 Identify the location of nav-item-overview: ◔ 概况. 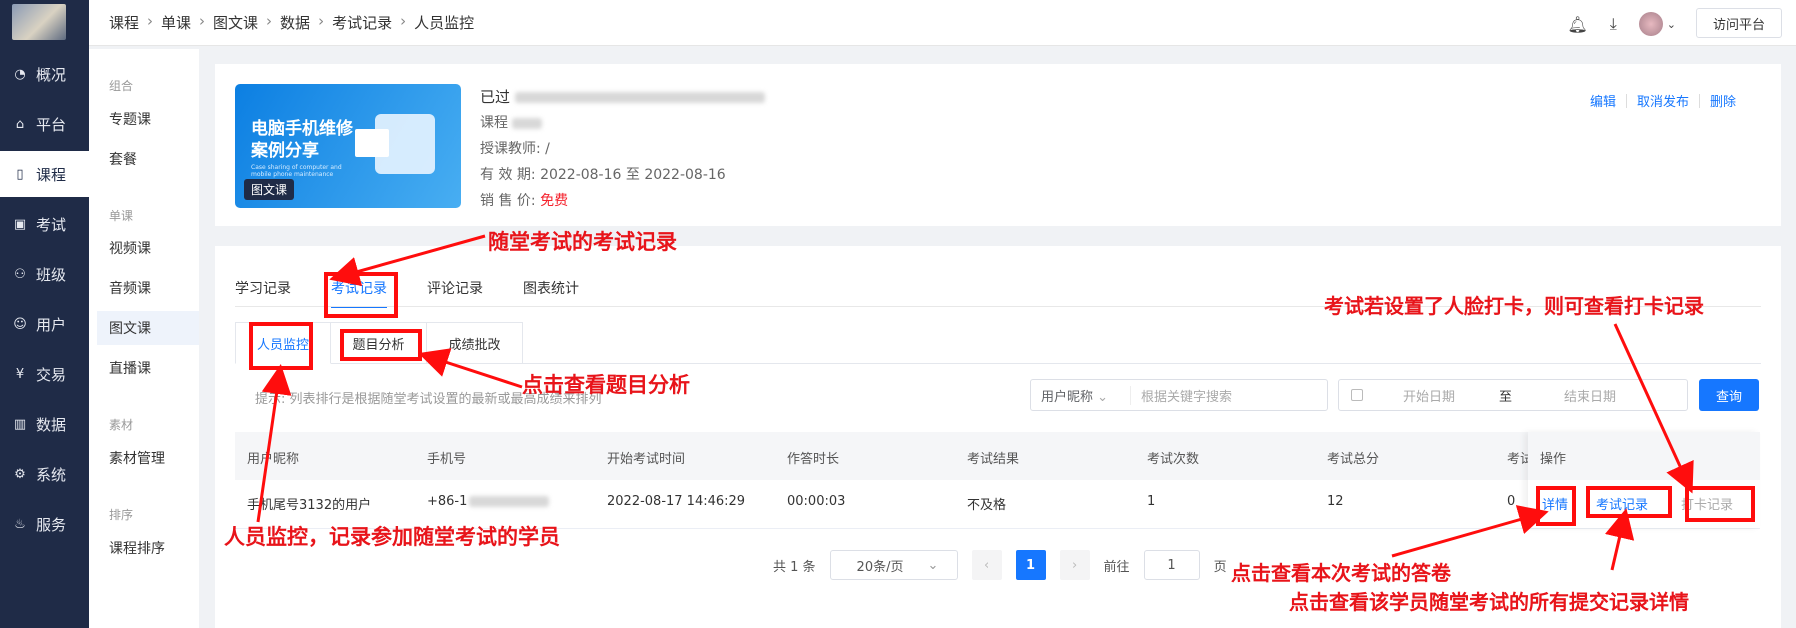
(44, 74).